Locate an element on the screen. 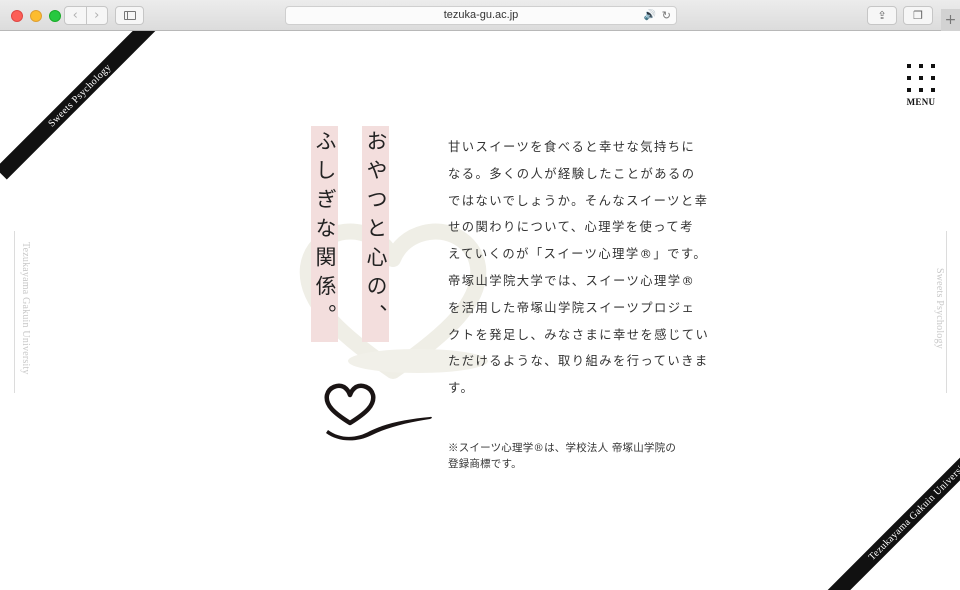 The image size is (960, 590). new-tab-button: + is located at coordinates (950, 20).